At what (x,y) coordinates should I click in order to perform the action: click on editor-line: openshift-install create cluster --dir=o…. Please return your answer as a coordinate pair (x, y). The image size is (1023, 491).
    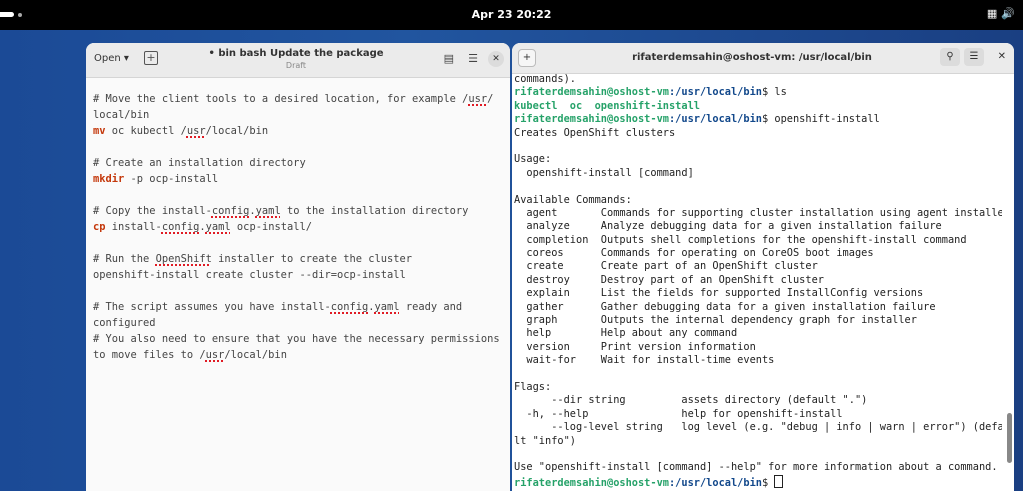
    Looking at the image, I should click on (249, 275).